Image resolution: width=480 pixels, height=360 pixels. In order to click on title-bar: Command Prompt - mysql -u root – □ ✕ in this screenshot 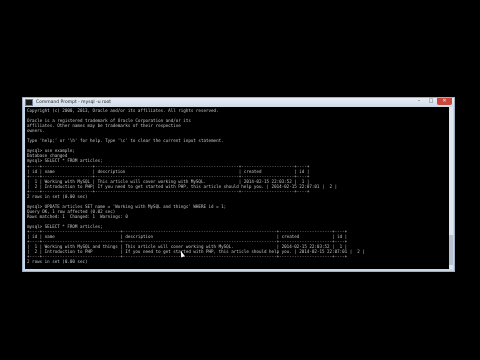, I will do `click(238, 102)`.